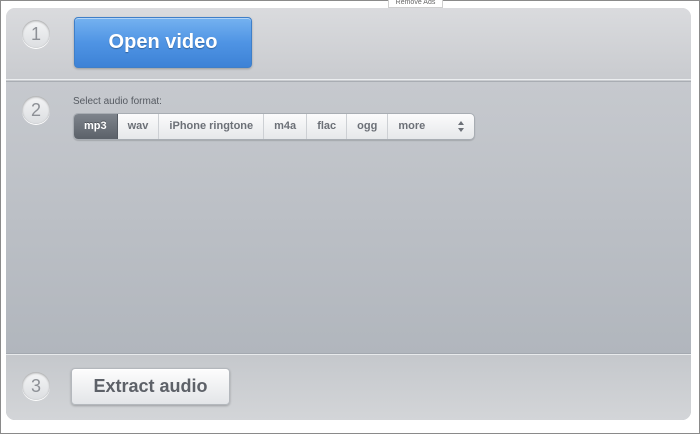 The image size is (700, 434). What do you see at coordinates (163, 42) in the screenshot?
I see `open-video-button: Open video` at bounding box center [163, 42].